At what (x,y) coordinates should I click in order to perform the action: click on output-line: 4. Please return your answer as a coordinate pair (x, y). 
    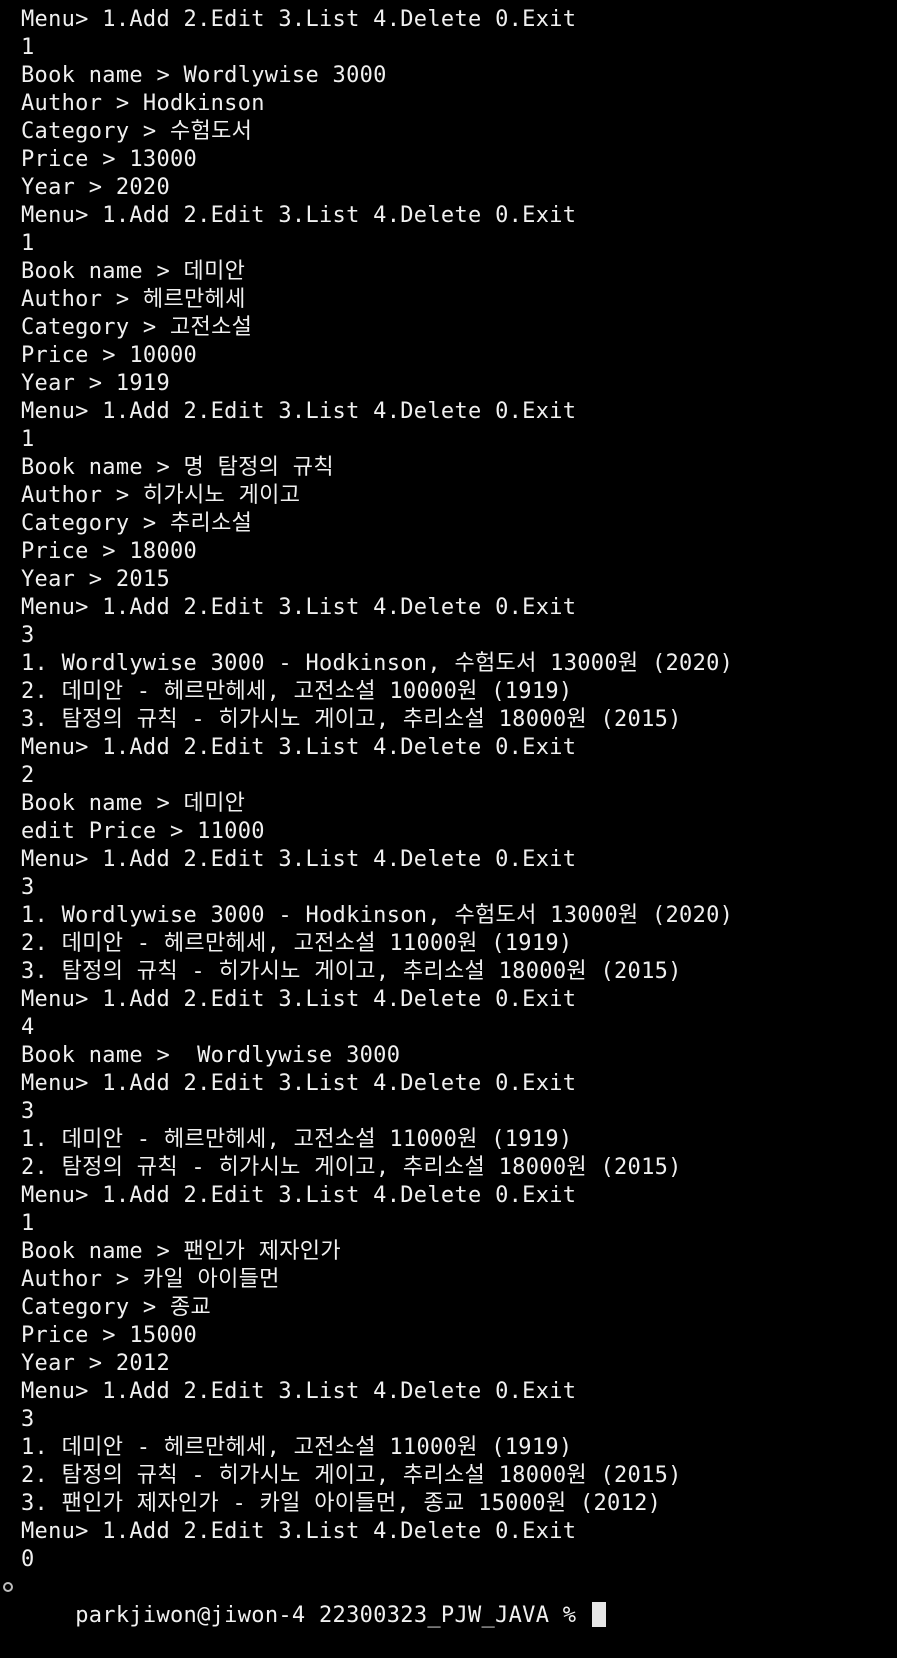
    Looking at the image, I should click on (28, 1027).